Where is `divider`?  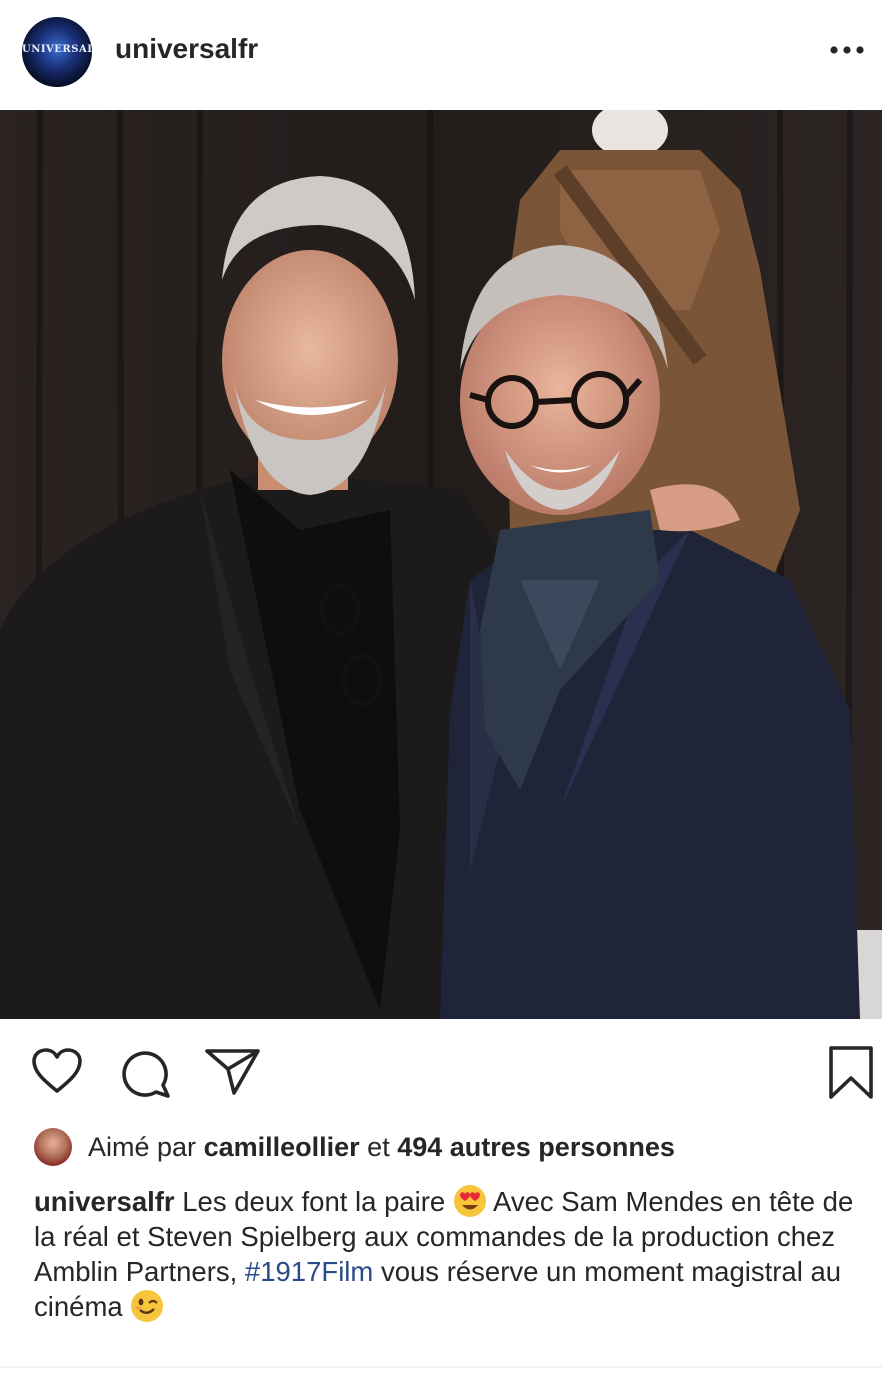 divider is located at coordinates (441, 1367).